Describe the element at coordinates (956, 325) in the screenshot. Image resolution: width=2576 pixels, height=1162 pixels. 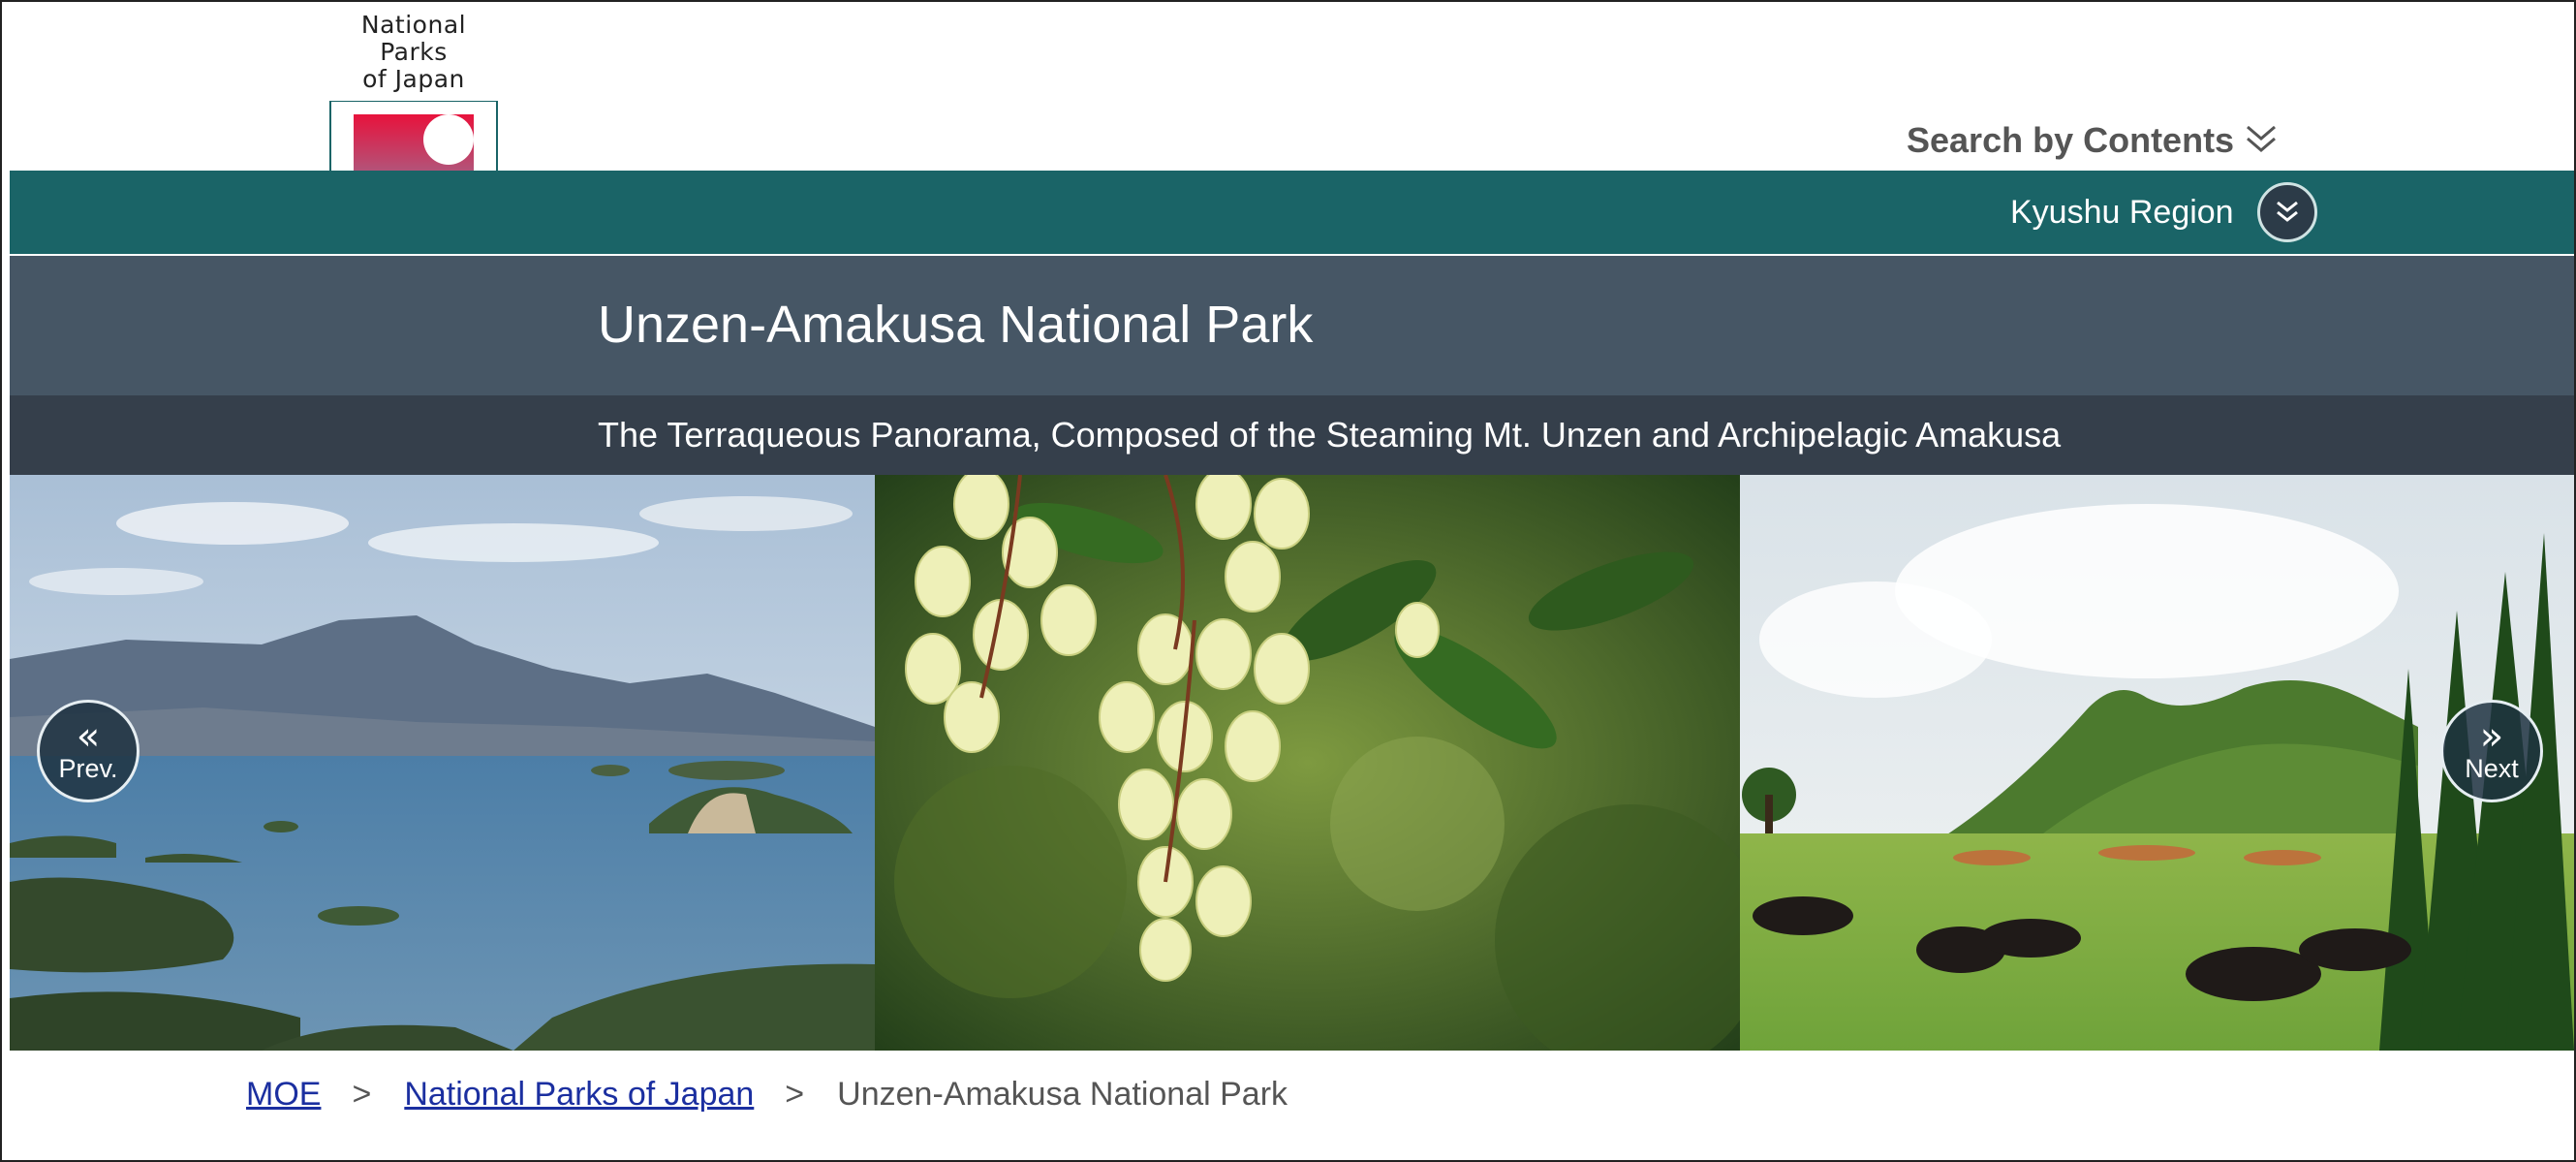
I see `page-title: Unzen-Amakusa National Park` at that location.